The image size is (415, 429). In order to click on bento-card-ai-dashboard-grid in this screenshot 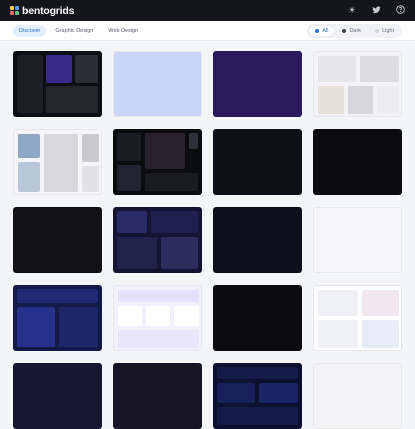, I will do `click(157, 240)`.